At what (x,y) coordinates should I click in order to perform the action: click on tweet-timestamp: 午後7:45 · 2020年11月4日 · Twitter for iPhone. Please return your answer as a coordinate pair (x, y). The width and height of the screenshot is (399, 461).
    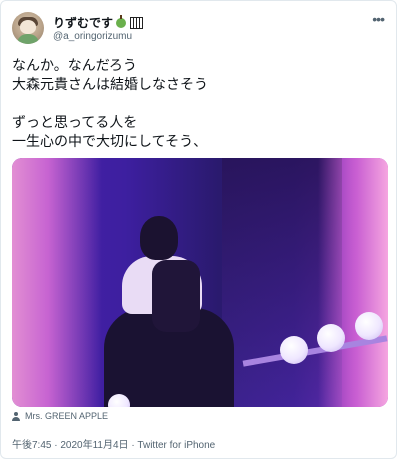
    Looking at the image, I should click on (113, 443).